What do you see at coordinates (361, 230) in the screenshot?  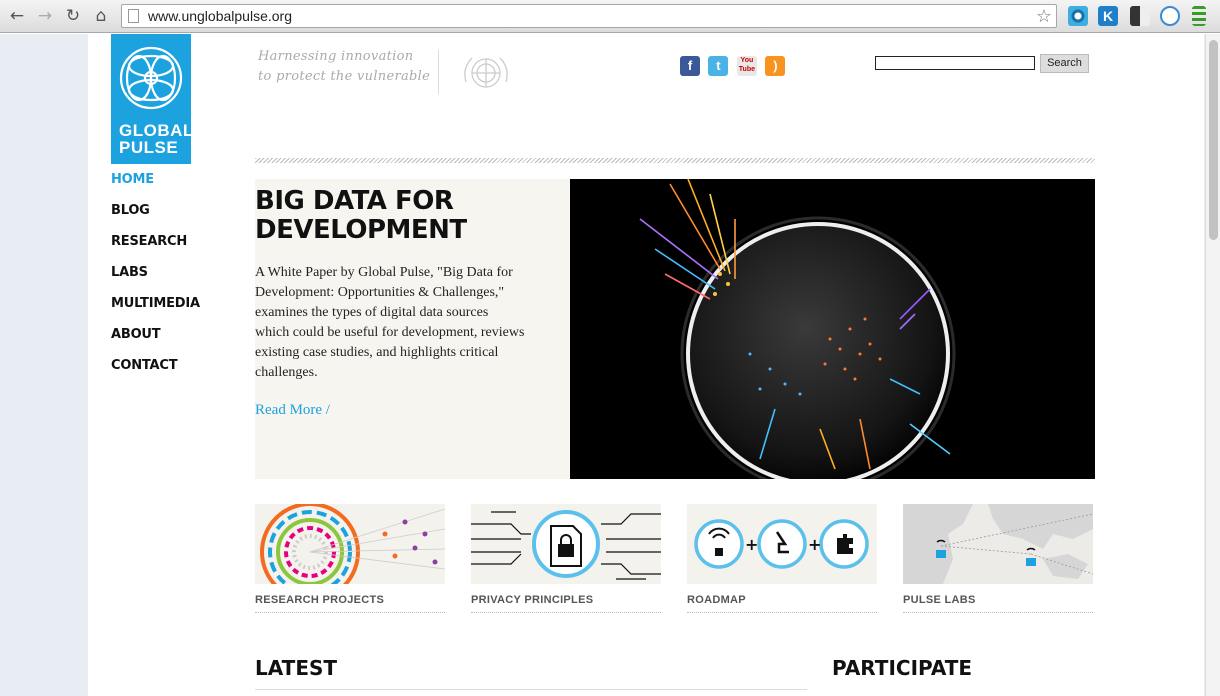 I see `feature-title-line-2: DEVELOPMENT` at bounding box center [361, 230].